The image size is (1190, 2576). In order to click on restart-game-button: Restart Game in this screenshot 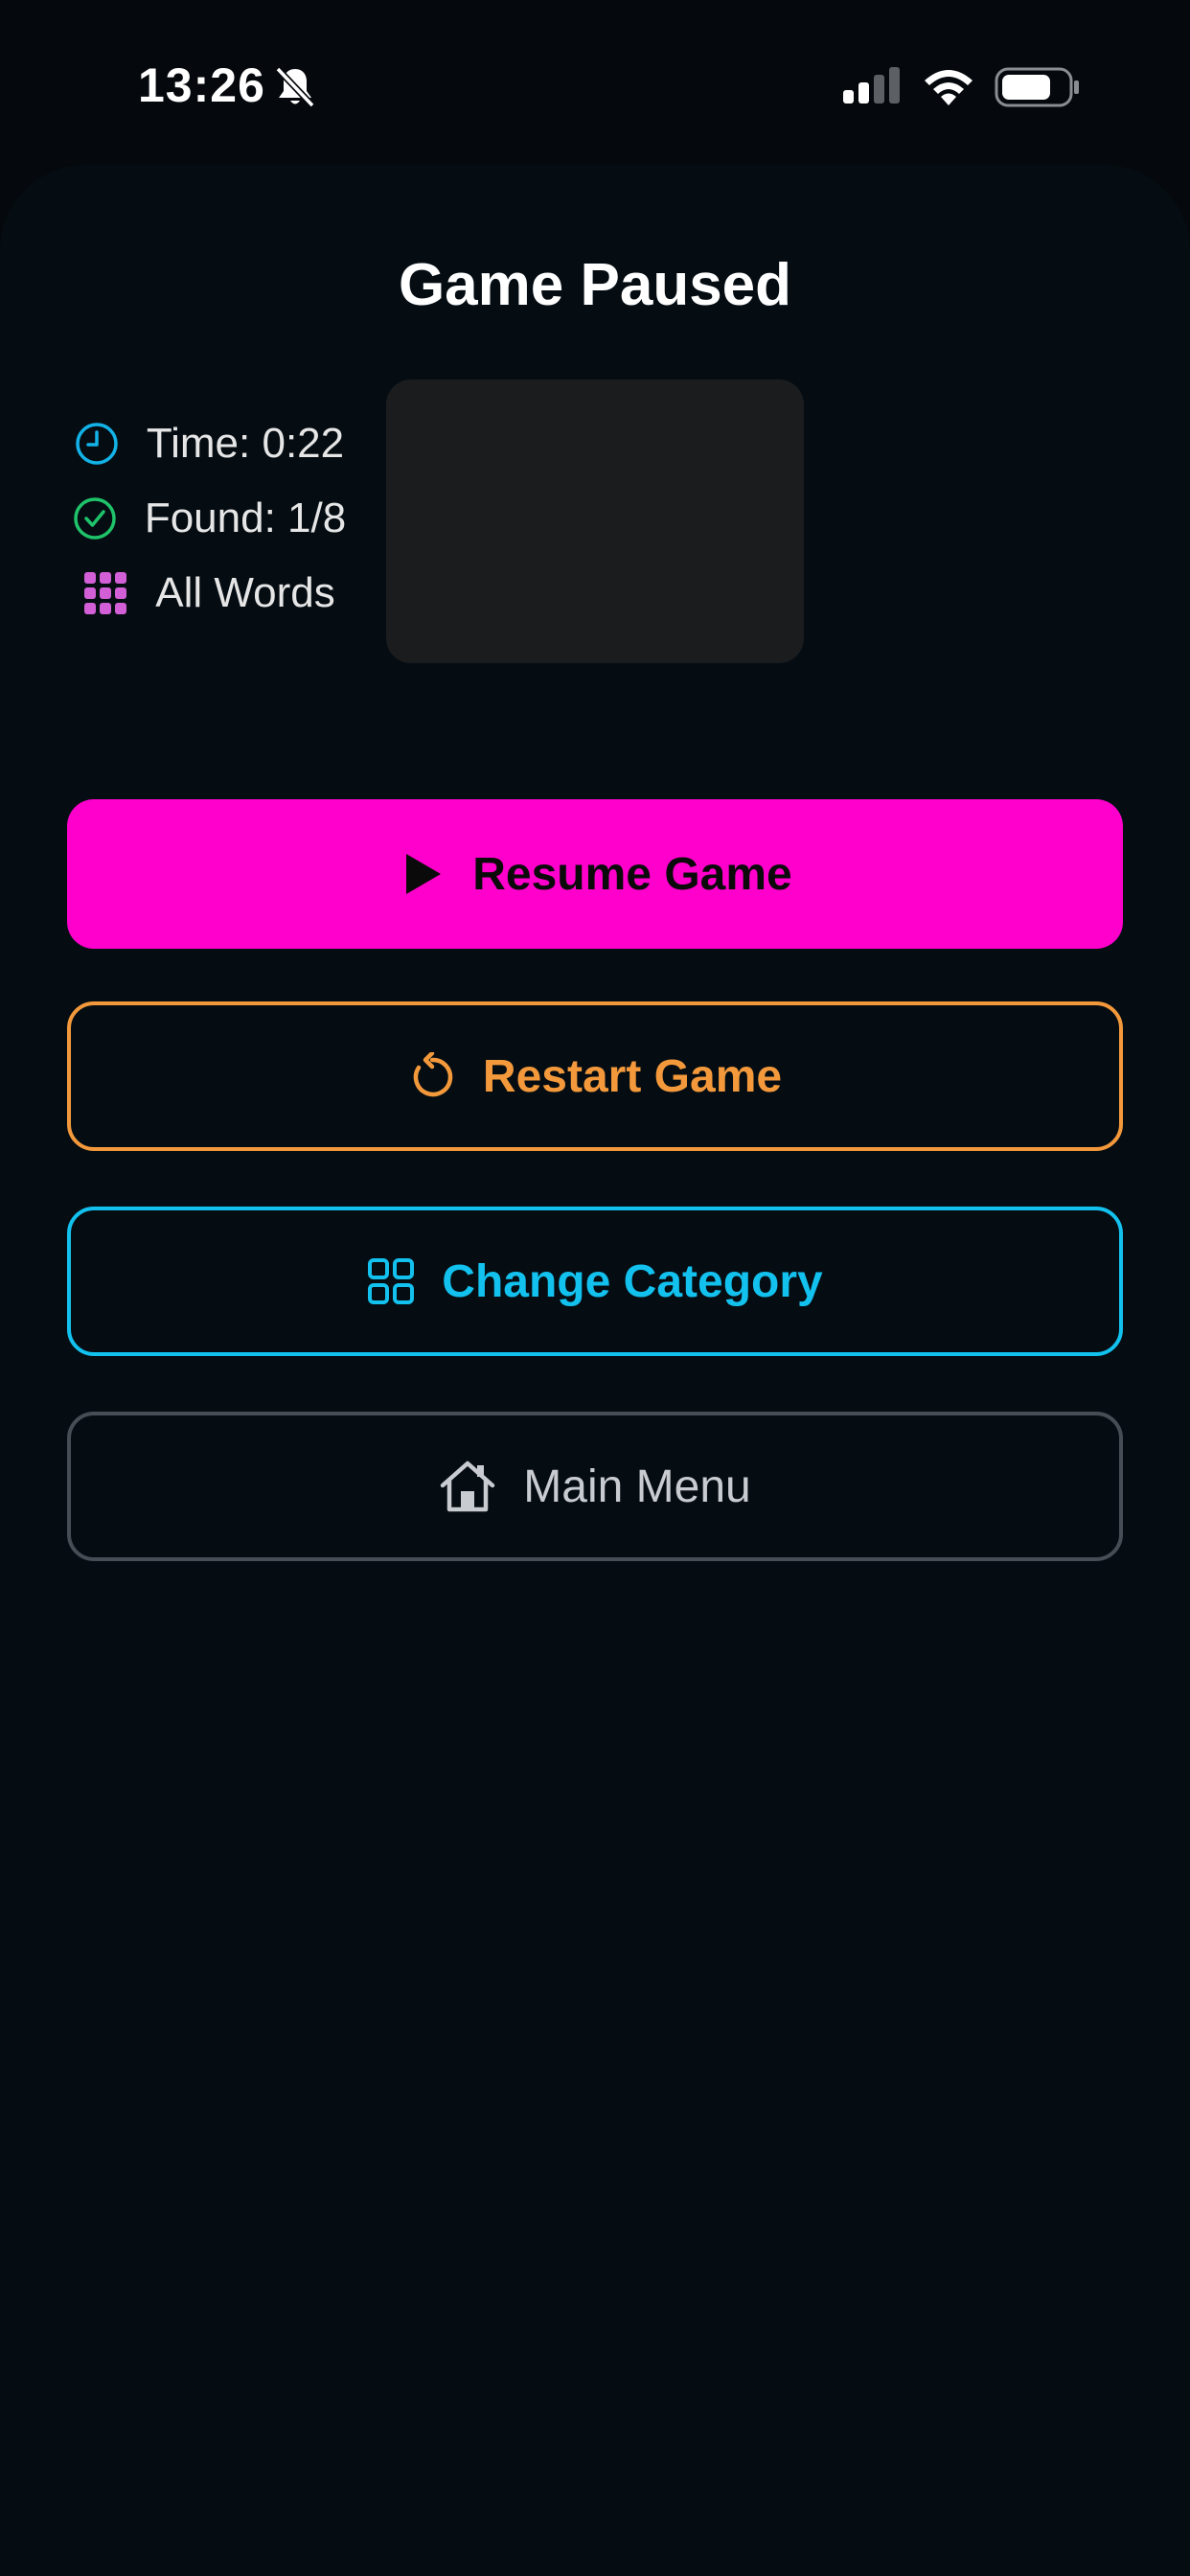, I will do `click(595, 1076)`.